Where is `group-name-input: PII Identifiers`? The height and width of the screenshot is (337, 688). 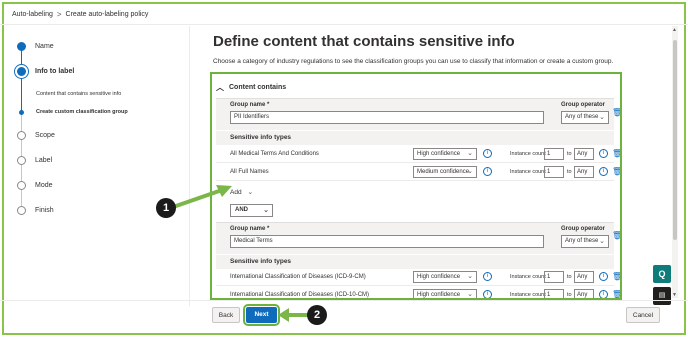 group-name-input: PII Identifiers is located at coordinates (387, 117).